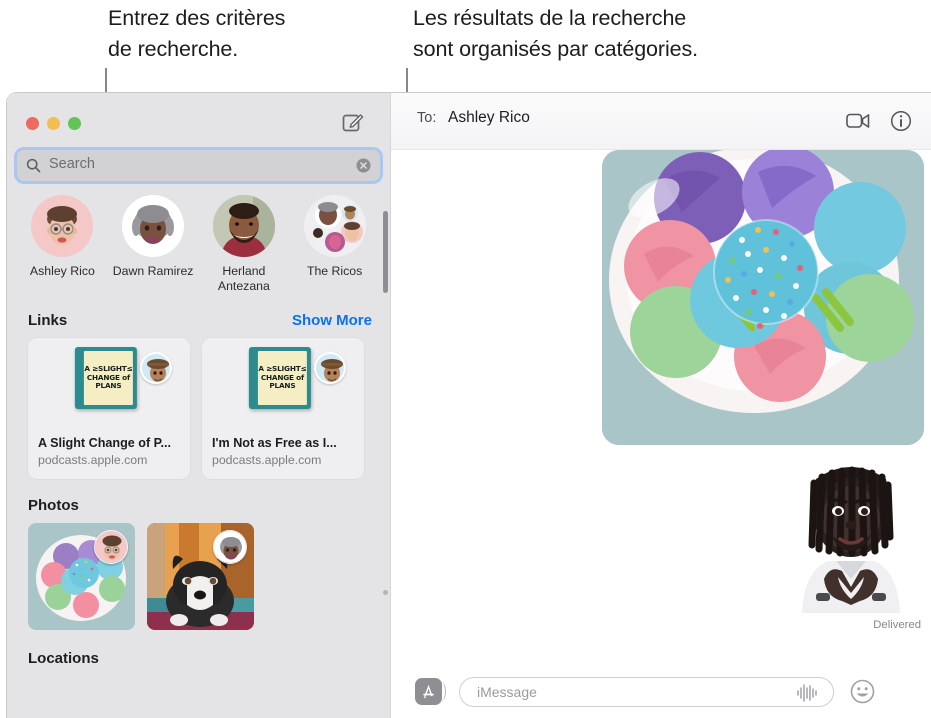 The image size is (931, 718). What do you see at coordinates (198, 121) in the screenshot?
I see `sidebar-titlebar` at bounding box center [198, 121].